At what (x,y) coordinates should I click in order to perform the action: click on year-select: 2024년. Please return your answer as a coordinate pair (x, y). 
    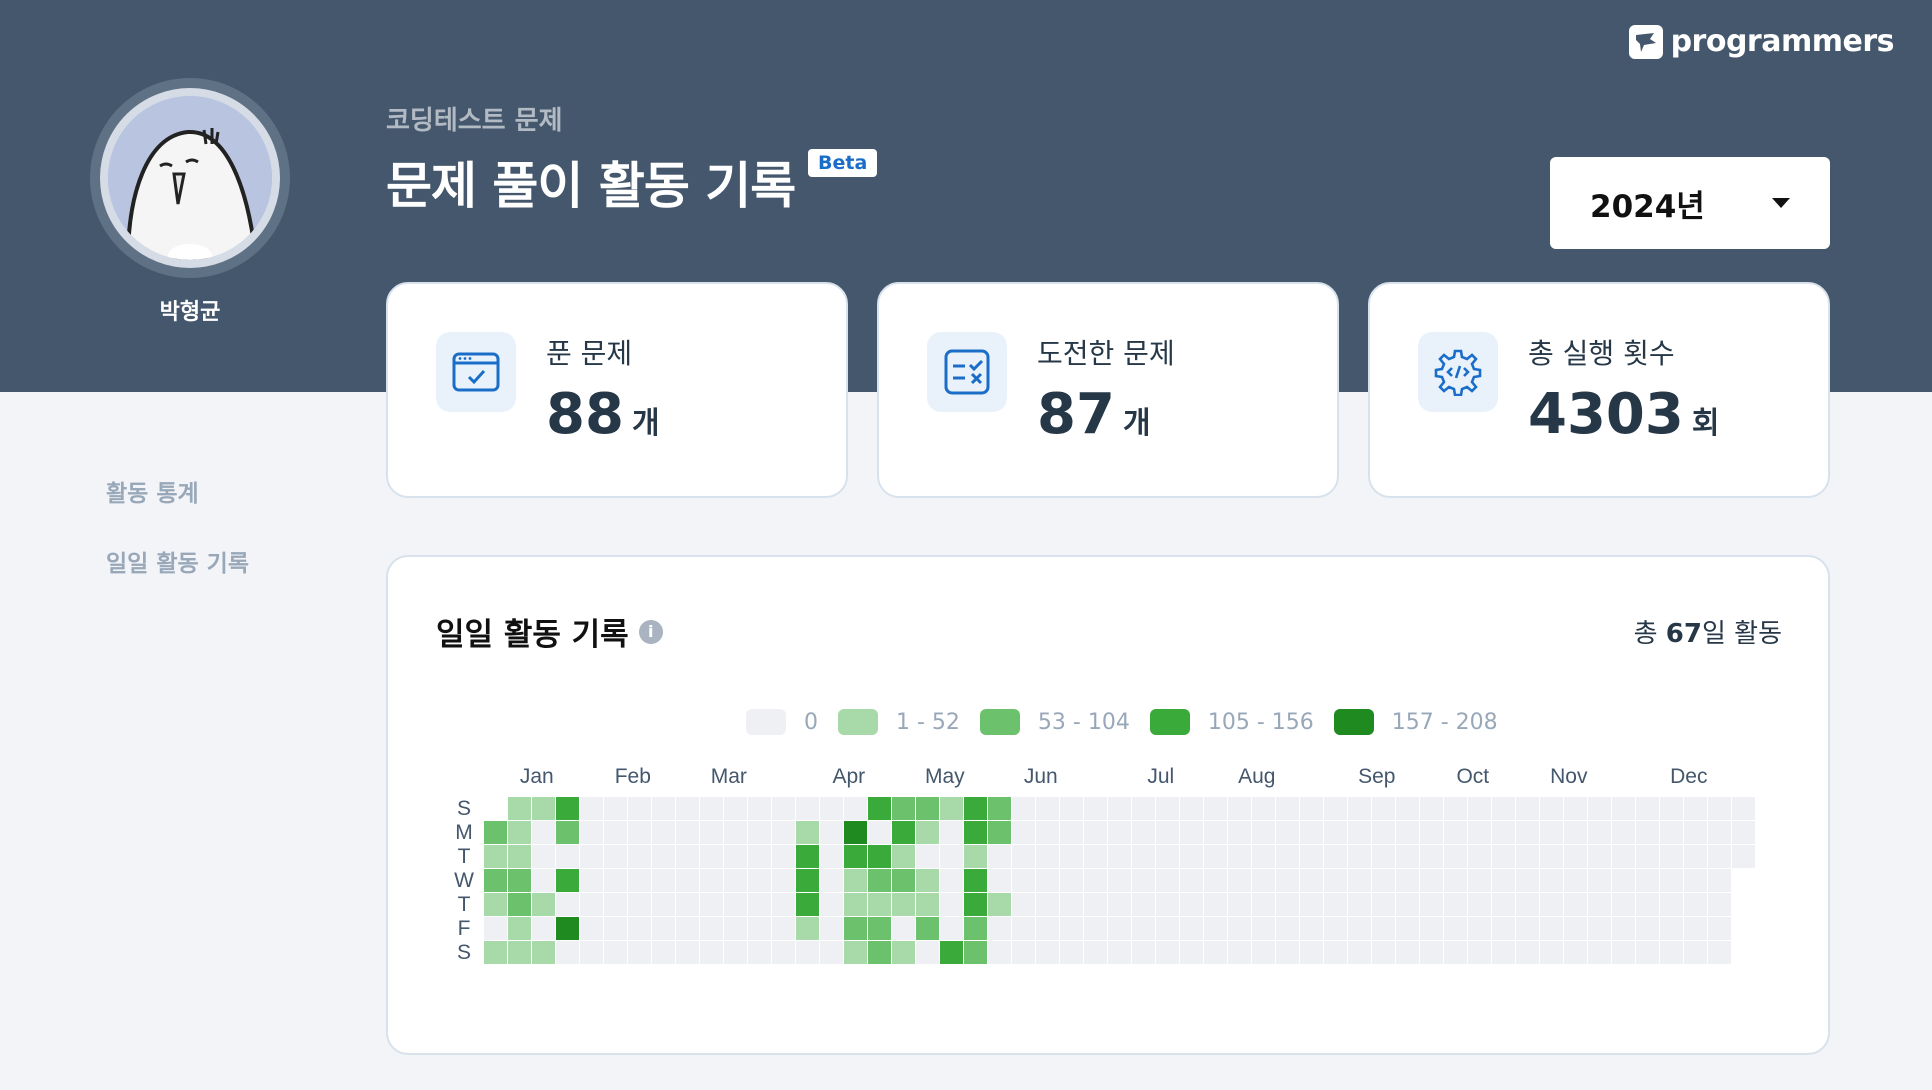
    Looking at the image, I should click on (1690, 203).